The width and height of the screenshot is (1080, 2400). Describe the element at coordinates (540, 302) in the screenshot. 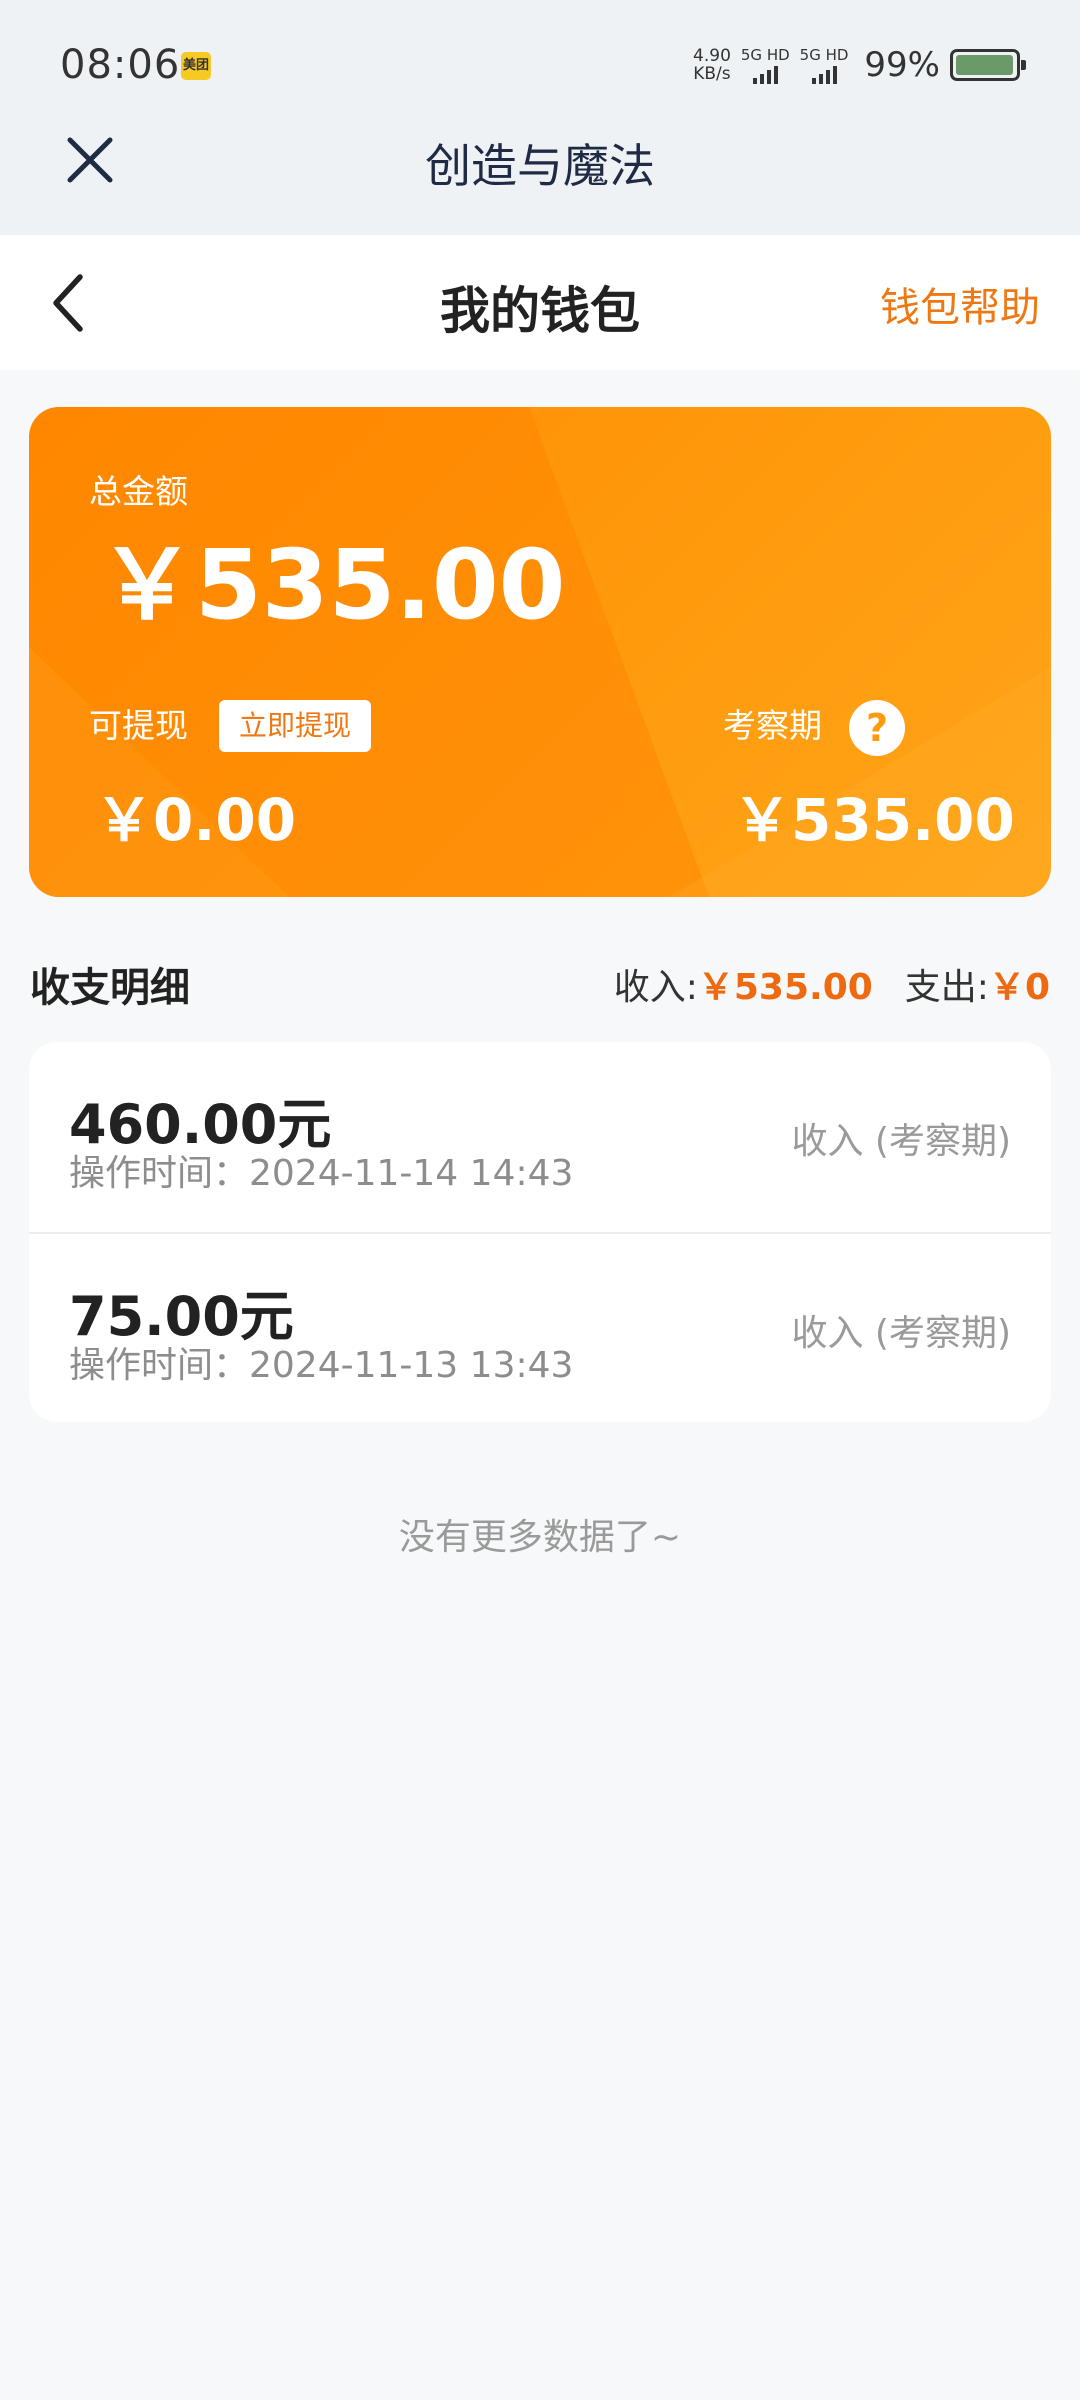

I see `nav-bar: 我的钱包 钱包帮助` at that location.